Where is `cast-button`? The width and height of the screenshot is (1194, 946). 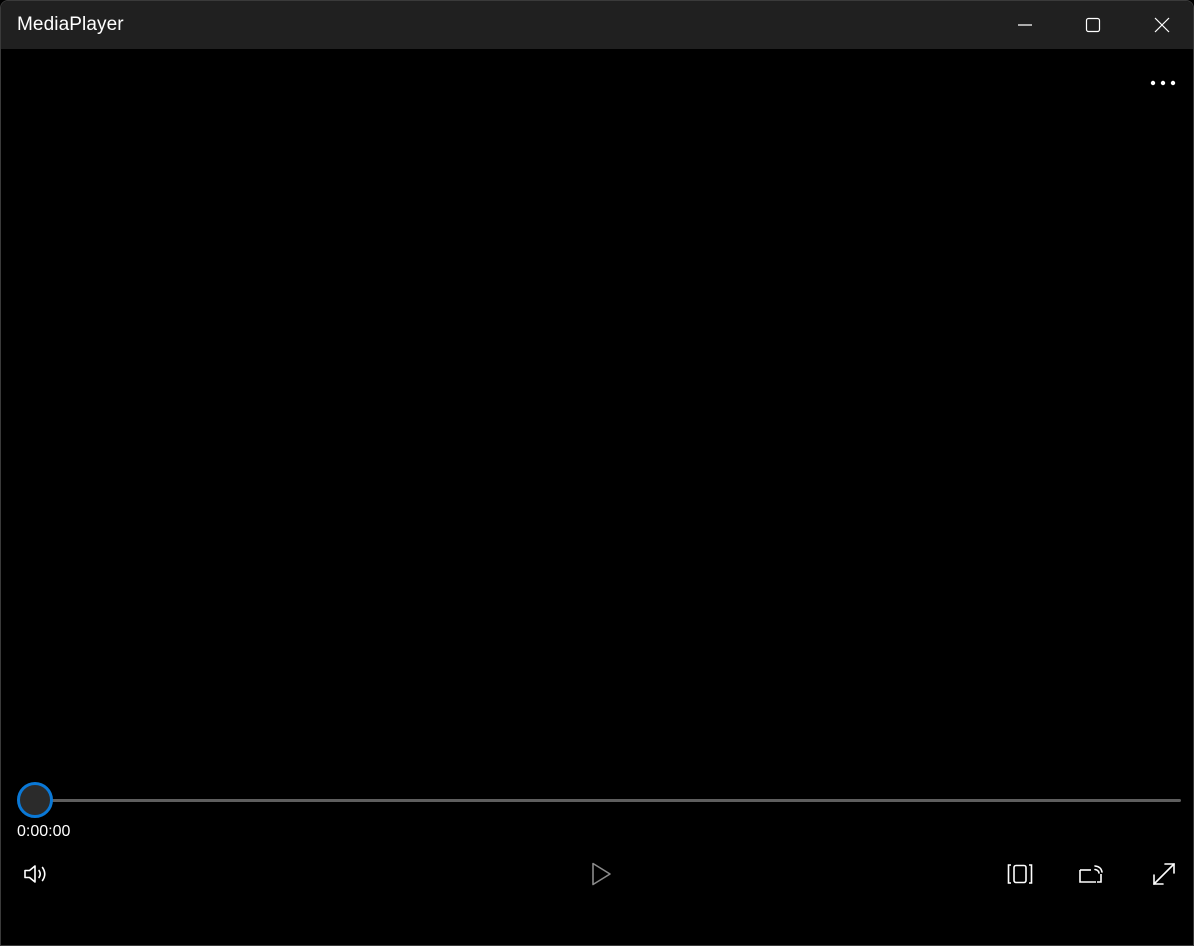 cast-button is located at coordinates (1092, 874).